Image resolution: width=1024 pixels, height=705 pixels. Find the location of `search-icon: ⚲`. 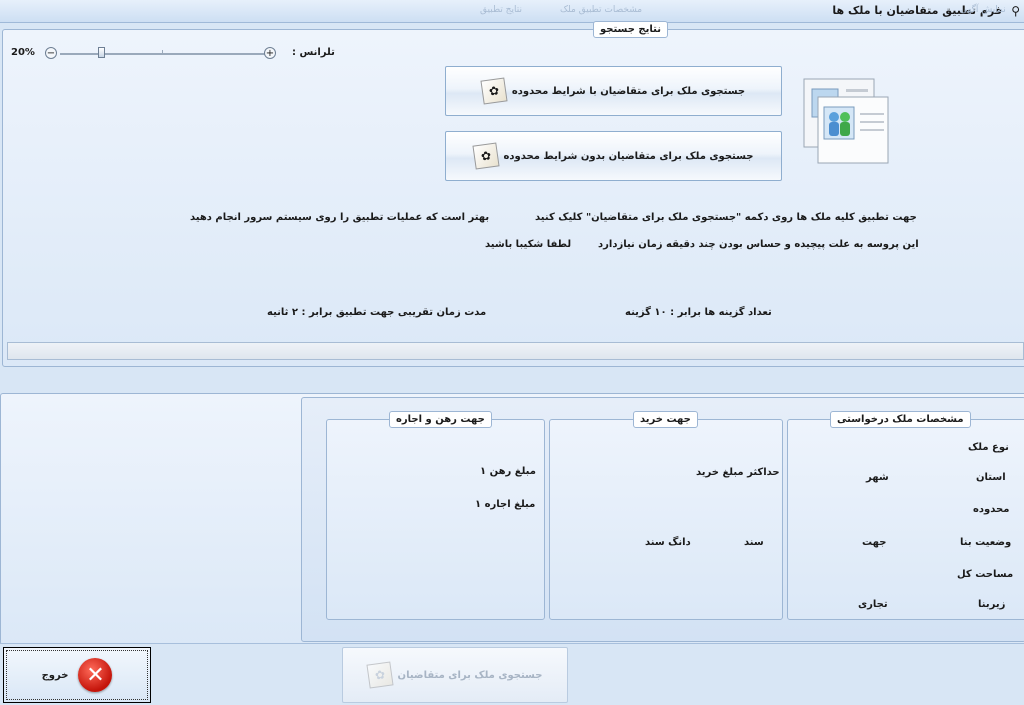

search-icon: ⚲ is located at coordinates (1015, 11).